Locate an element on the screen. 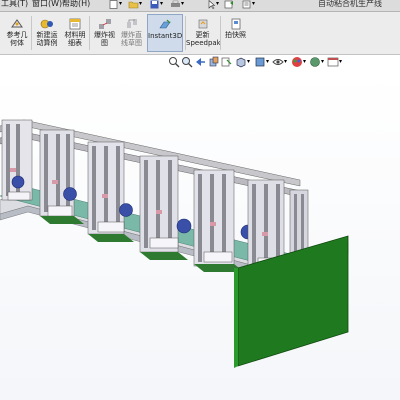 The height and width of the screenshot is (400, 400). reference-geometry-icon is located at coordinates (17, 23).